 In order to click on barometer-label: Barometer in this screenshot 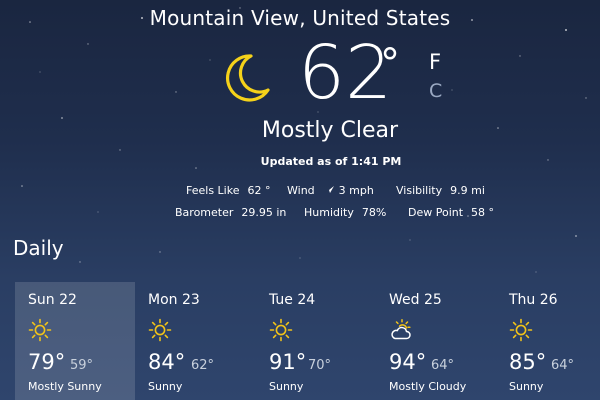, I will do `click(204, 212)`.